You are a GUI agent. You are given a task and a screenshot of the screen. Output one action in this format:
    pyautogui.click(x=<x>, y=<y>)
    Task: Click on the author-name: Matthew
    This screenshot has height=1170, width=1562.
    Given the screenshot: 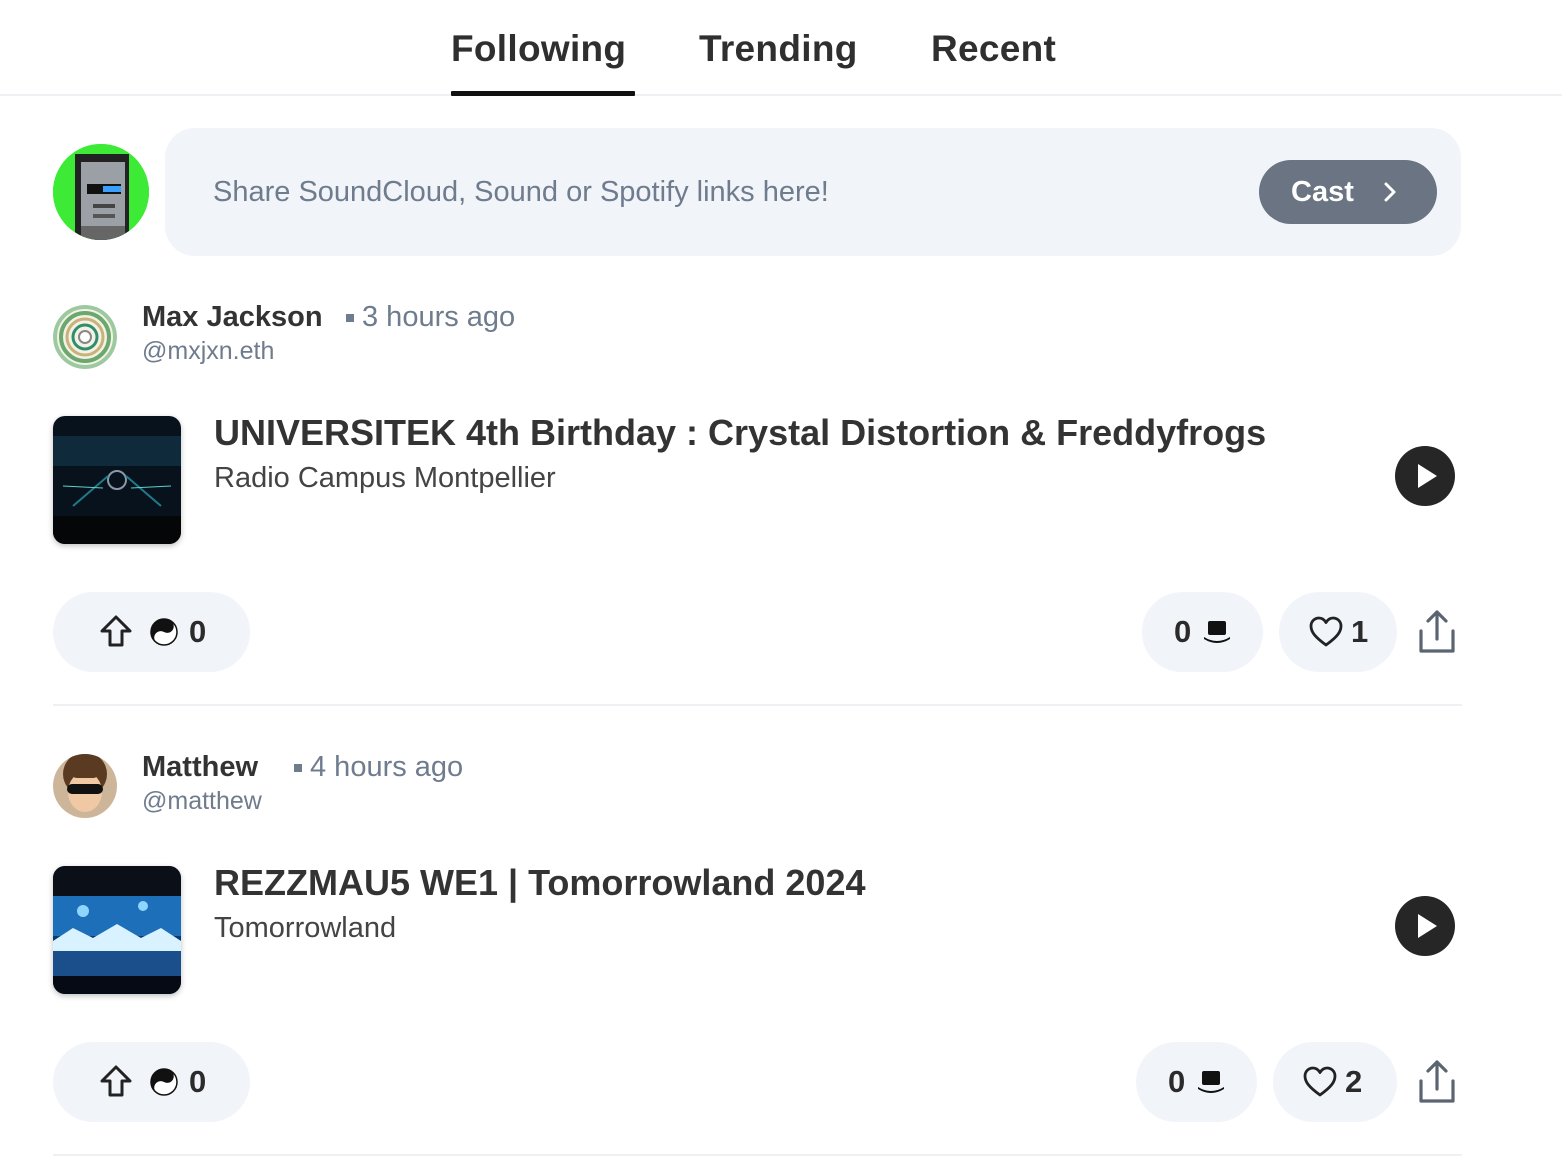 What is the action you would take?
    pyautogui.click(x=200, y=767)
    